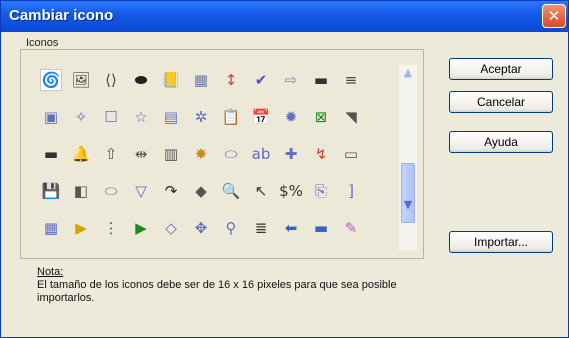 This screenshot has width=569, height=338. I want to click on wide-bar-icon: ▭, so click(351, 154).